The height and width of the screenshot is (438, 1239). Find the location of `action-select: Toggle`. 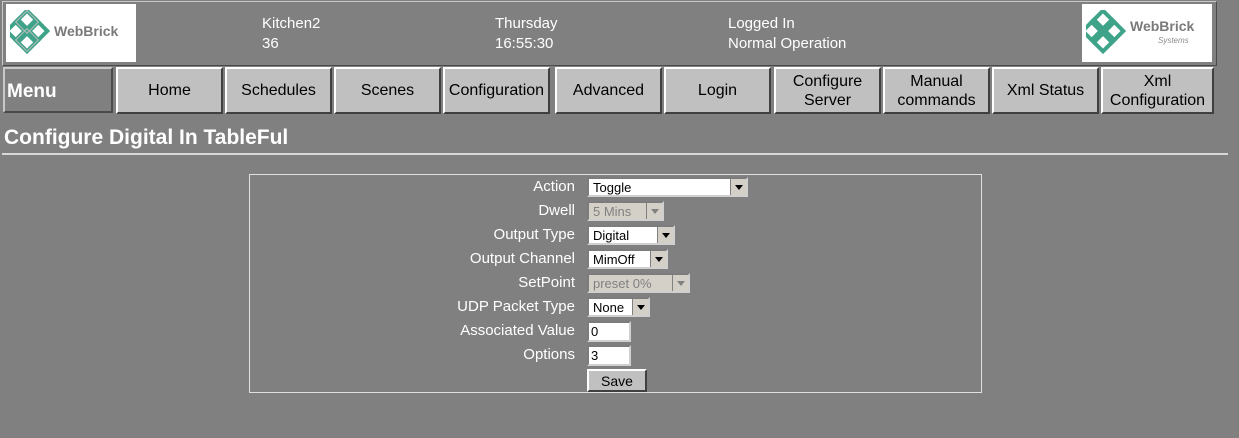

action-select: Toggle is located at coordinates (667, 187).